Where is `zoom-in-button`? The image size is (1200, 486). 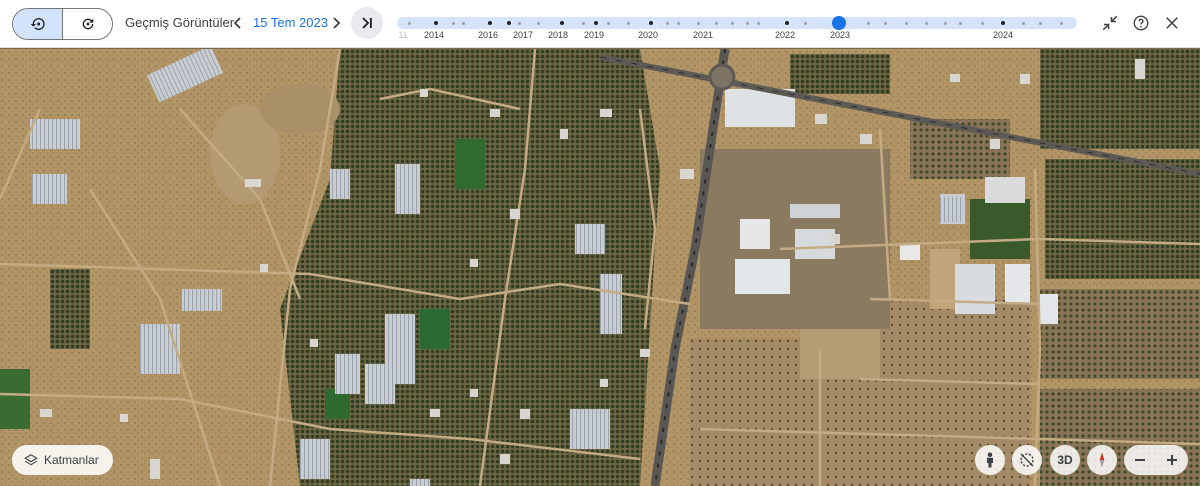
zoom-in-button is located at coordinates (1172, 460).